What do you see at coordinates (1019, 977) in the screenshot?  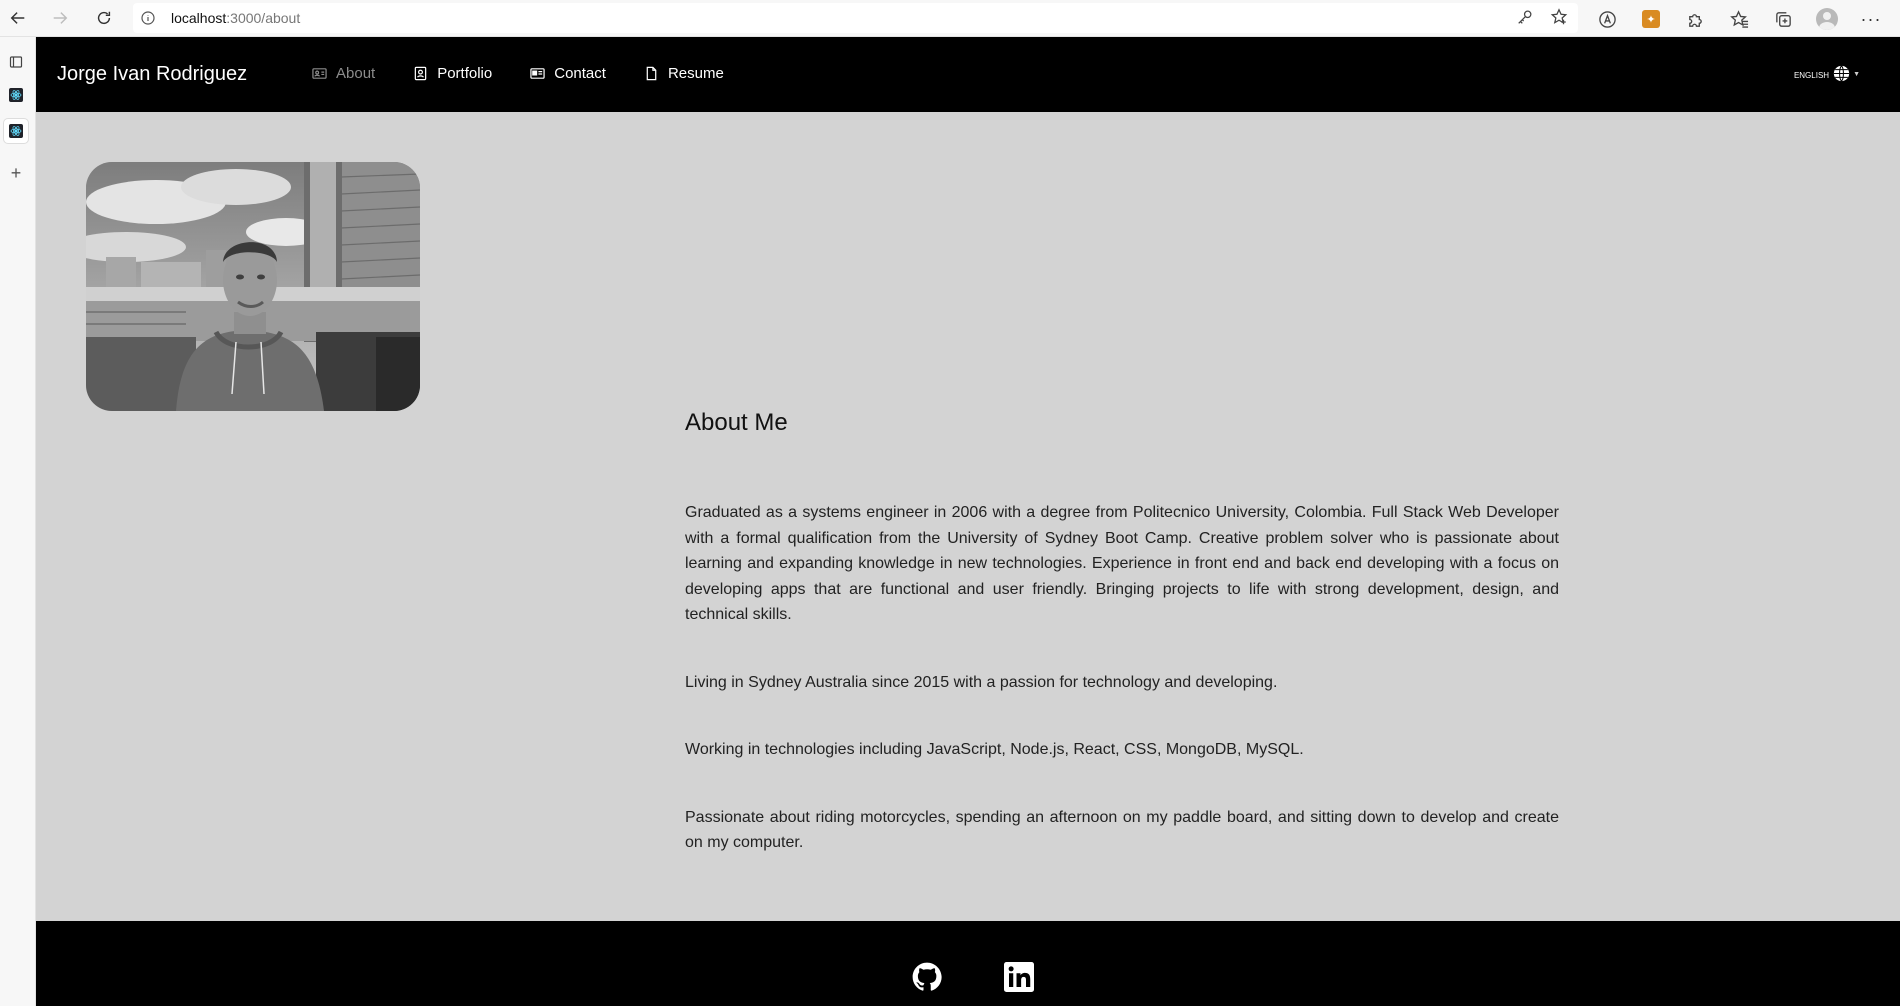 I see `linkedin-icon` at bounding box center [1019, 977].